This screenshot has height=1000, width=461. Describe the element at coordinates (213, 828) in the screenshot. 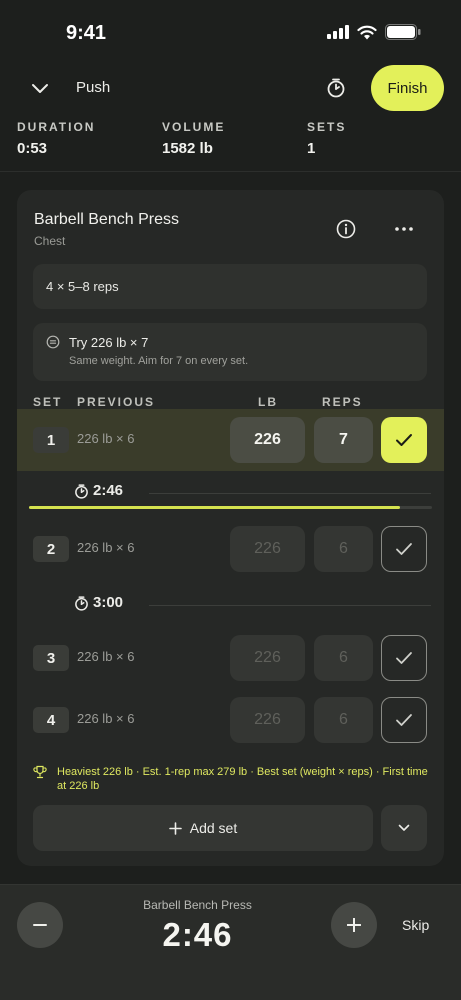

I see `add-set-label: Add set` at that location.